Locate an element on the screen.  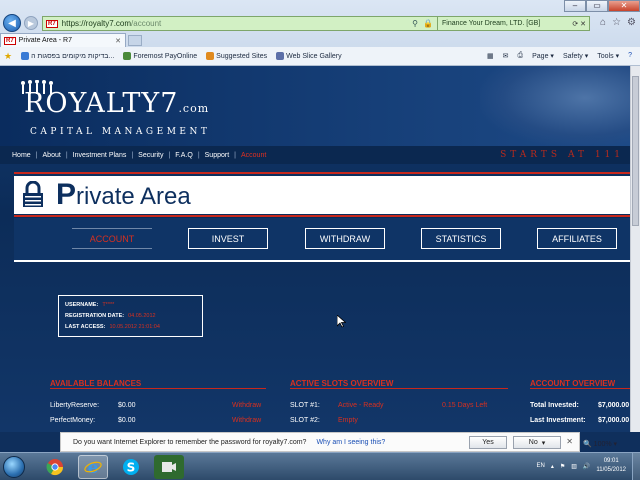
nav-security: Security is located at coordinates (150, 155).